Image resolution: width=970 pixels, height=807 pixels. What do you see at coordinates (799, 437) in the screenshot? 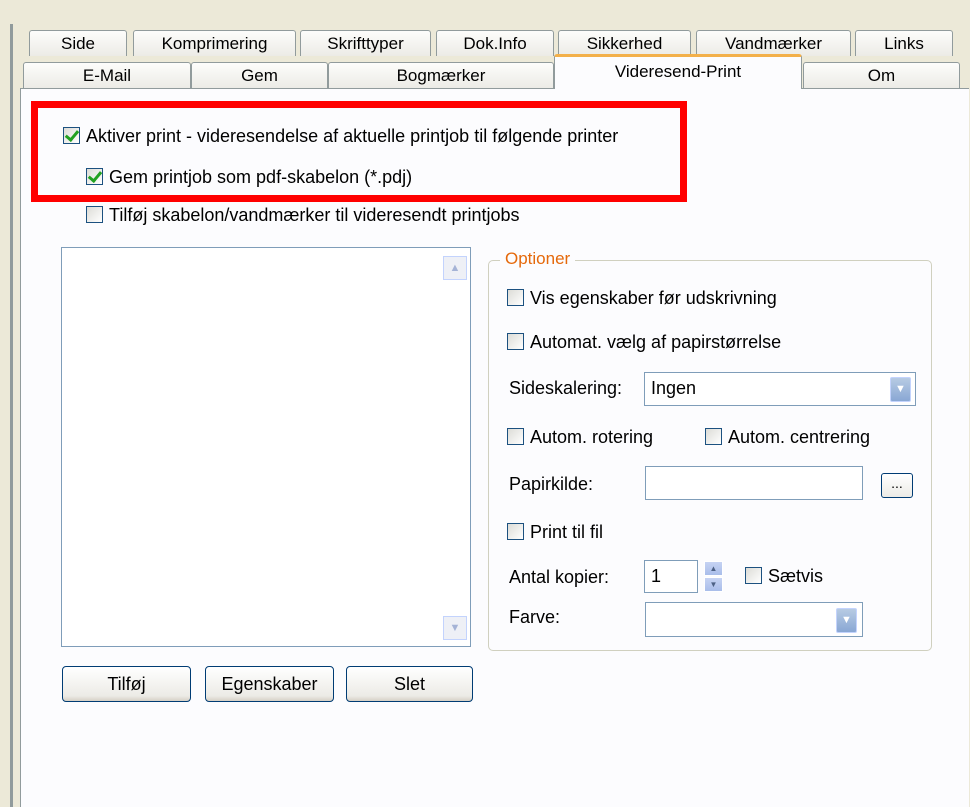
I see `auto-center-label: Autom. centrering` at bounding box center [799, 437].